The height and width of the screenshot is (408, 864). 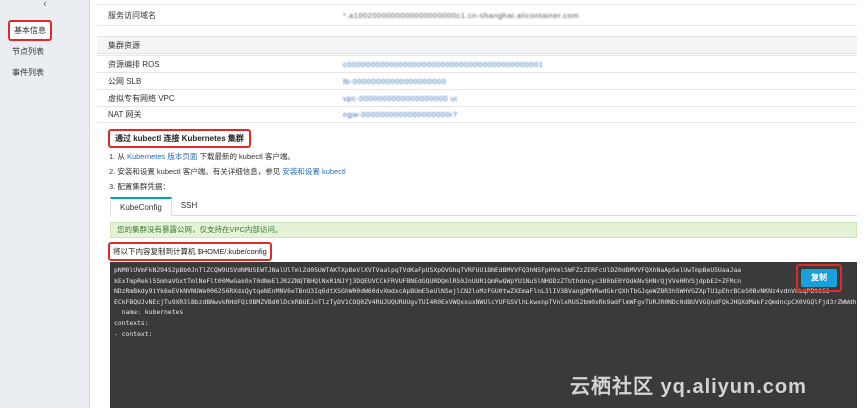 I want to click on step-1-suffix: 下载最新的 kubectl 客户端。, so click(x=246, y=156).